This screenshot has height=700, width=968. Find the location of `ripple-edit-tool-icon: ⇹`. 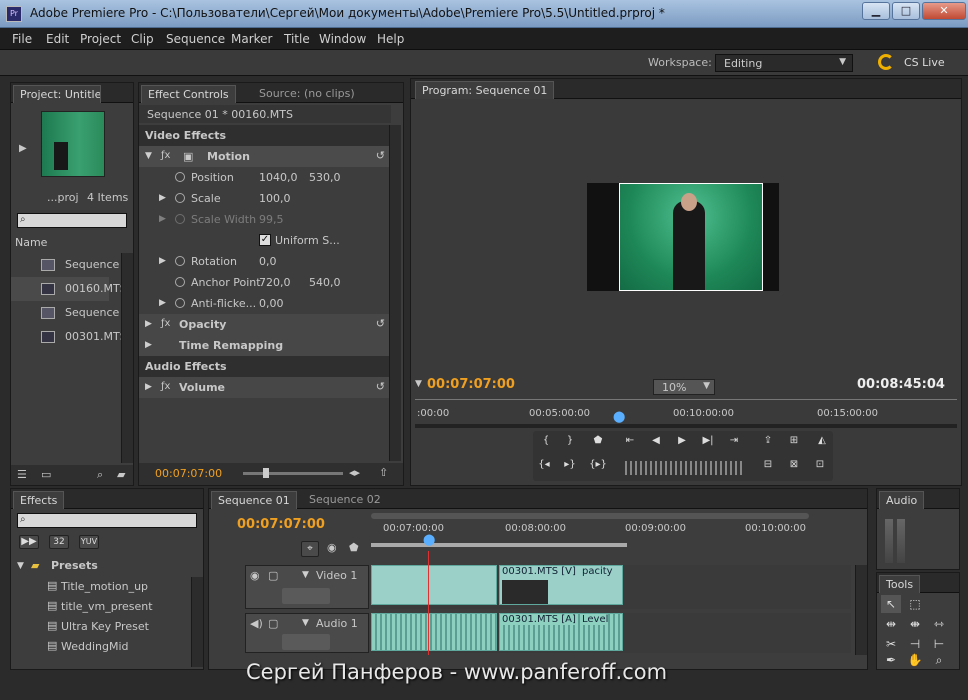

ripple-edit-tool-icon: ⇹ is located at coordinates (891, 624).